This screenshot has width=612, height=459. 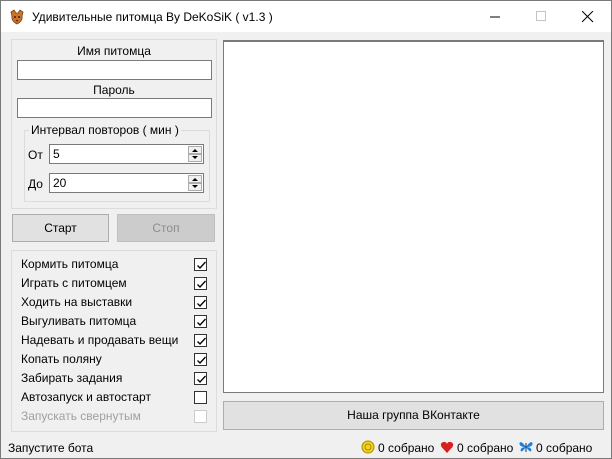 I want to click on maximize-button, so click(x=542, y=16).